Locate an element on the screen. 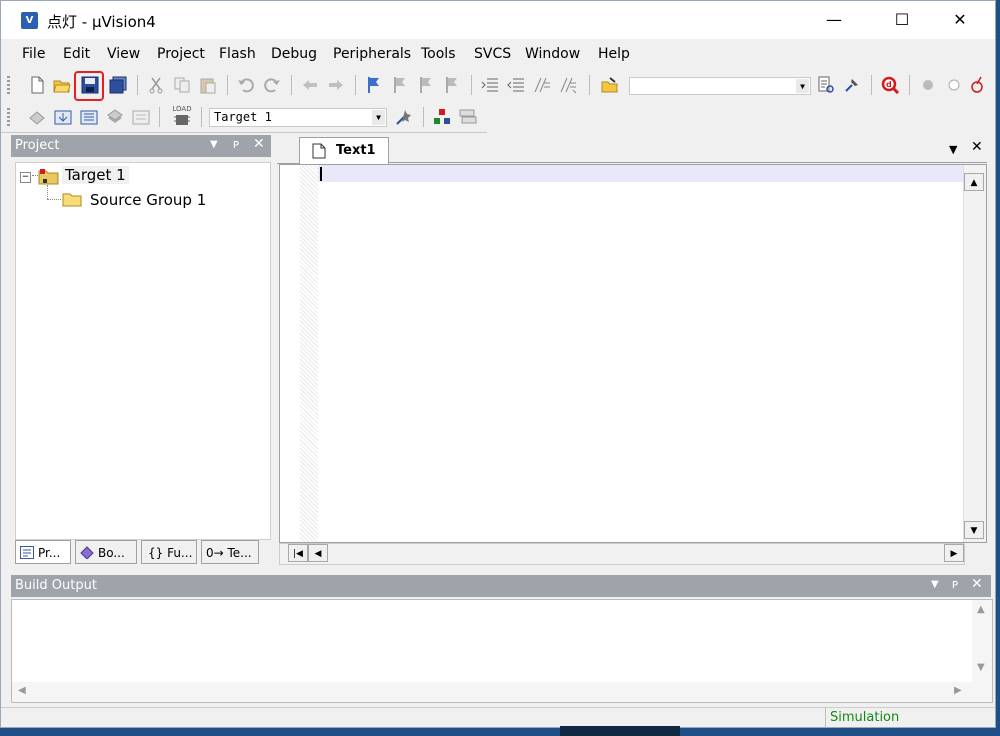 The image size is (1000, 736). open-folder-icon is located at coordinates (62, 85).